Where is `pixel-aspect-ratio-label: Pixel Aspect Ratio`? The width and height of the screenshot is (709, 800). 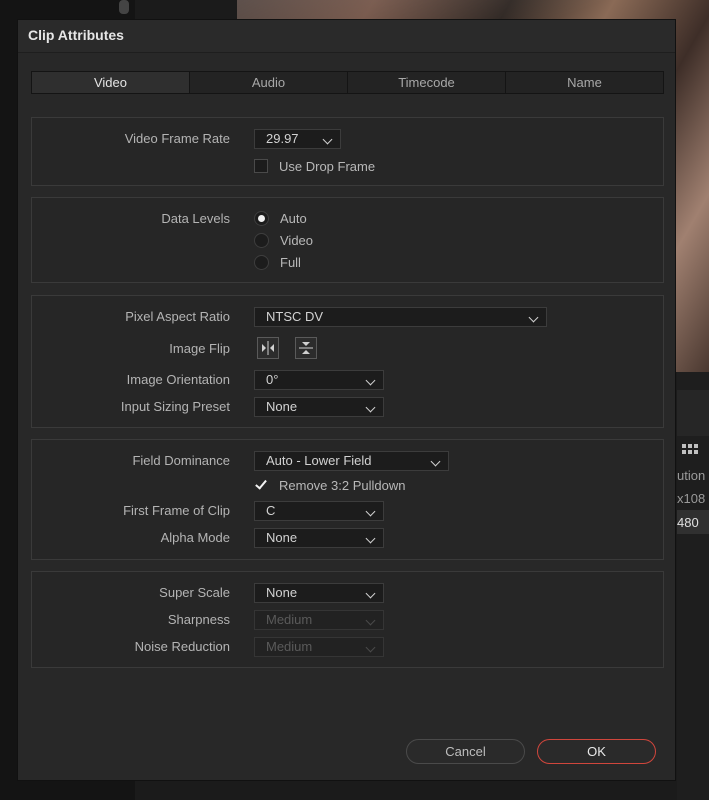 pixel-aspect-ratio-label: Pixel Aspect Ratio is located at coordinates (177, 316).